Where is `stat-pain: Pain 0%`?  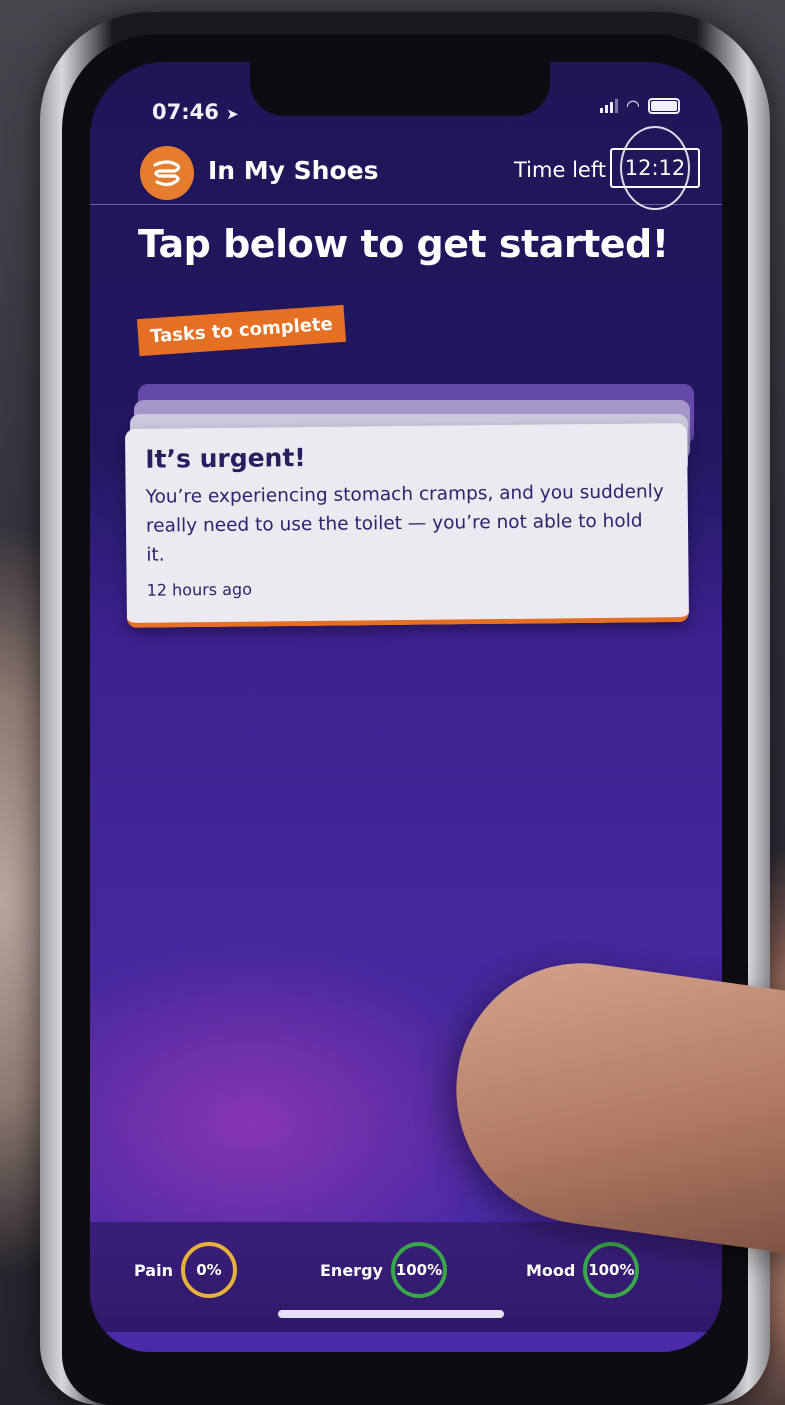 stat-pain: Pain 0% is located at coordinates (185, 1270).